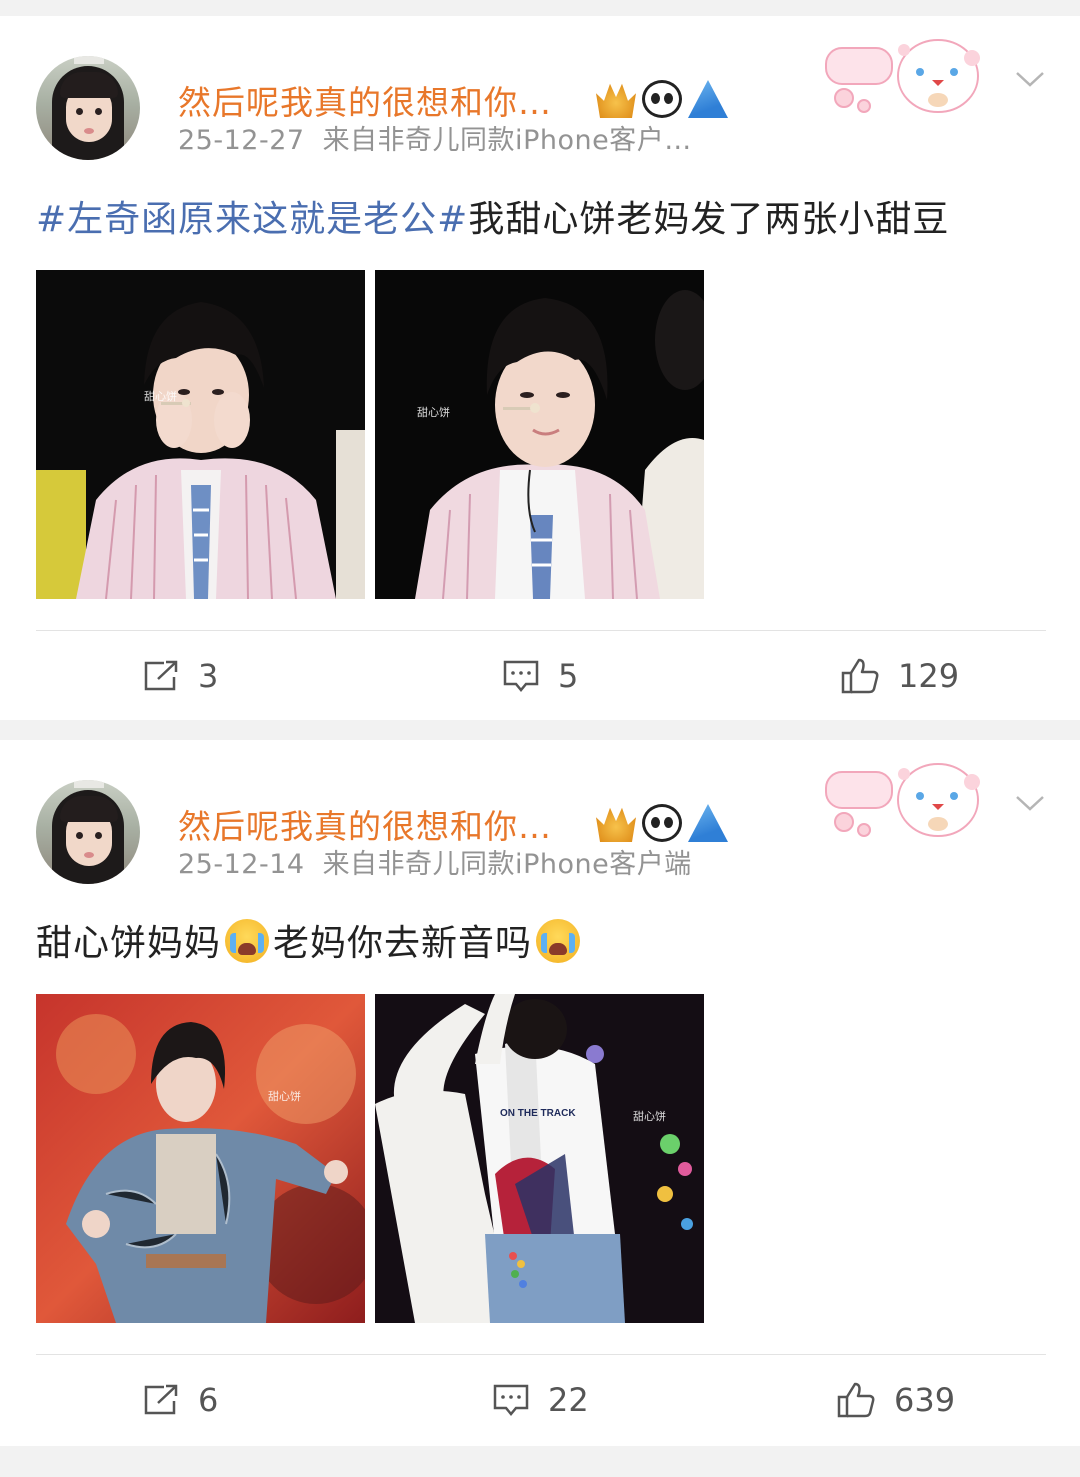 This screenshot has width=1080, height=1477. What do you see at coordinates (403, 943) in the screenshot?
I see `post-body: 老妈你去新音吗` at bounding box center [403, 943].